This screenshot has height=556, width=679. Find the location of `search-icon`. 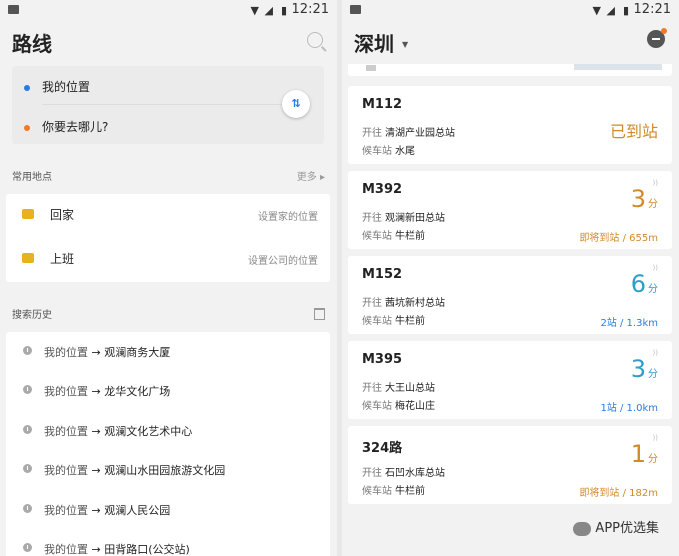

search-icon is located at coordinates (315, 40).